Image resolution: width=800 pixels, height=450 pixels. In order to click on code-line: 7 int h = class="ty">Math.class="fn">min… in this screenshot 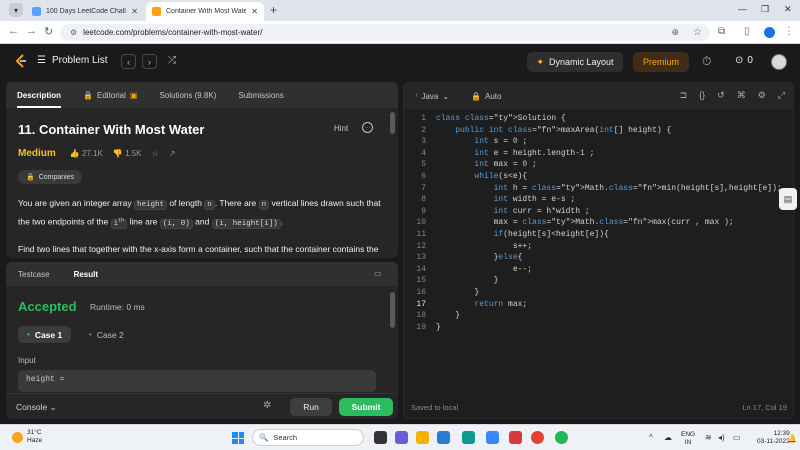, I will do `click(598, 189)`.